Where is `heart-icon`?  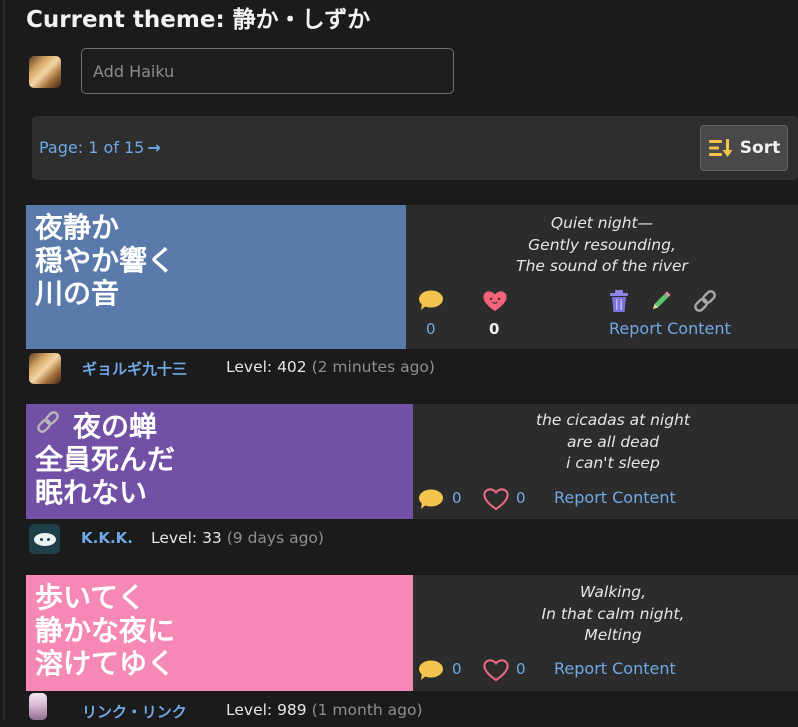
heart-icon is located at coordinates (495, 301).